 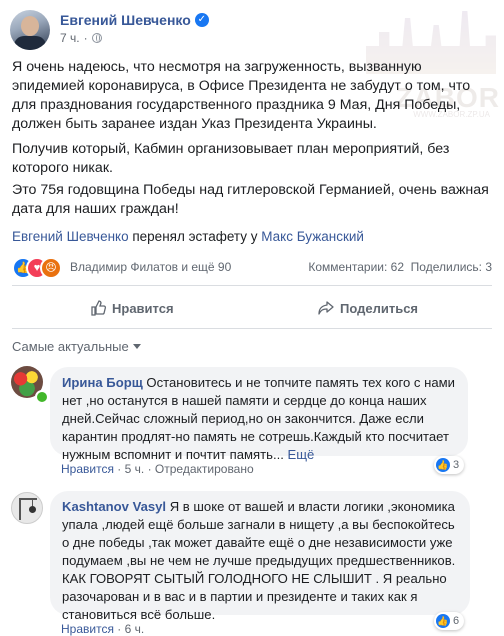 I want to click on sort-label: Самые актуальные, so click(x=70, y=346).